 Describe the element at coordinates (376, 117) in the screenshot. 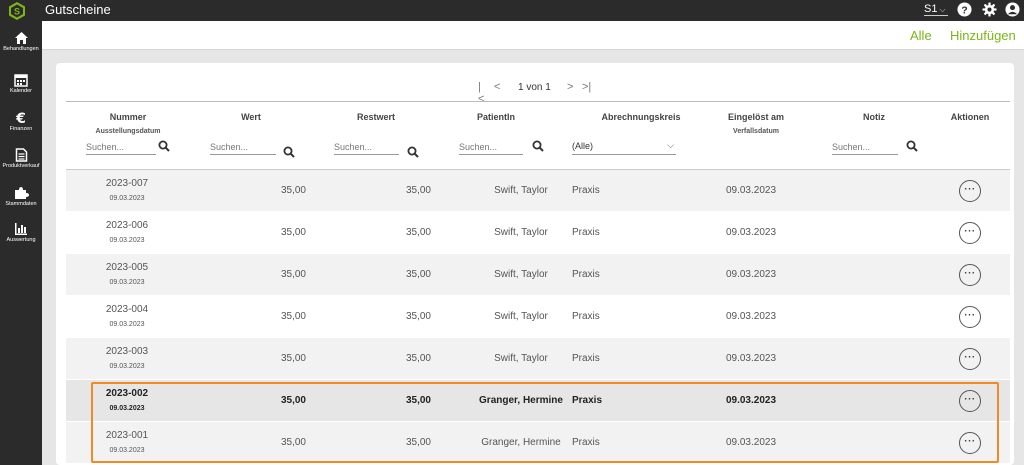

I see `column-header-restwert: Restwert` at that location.